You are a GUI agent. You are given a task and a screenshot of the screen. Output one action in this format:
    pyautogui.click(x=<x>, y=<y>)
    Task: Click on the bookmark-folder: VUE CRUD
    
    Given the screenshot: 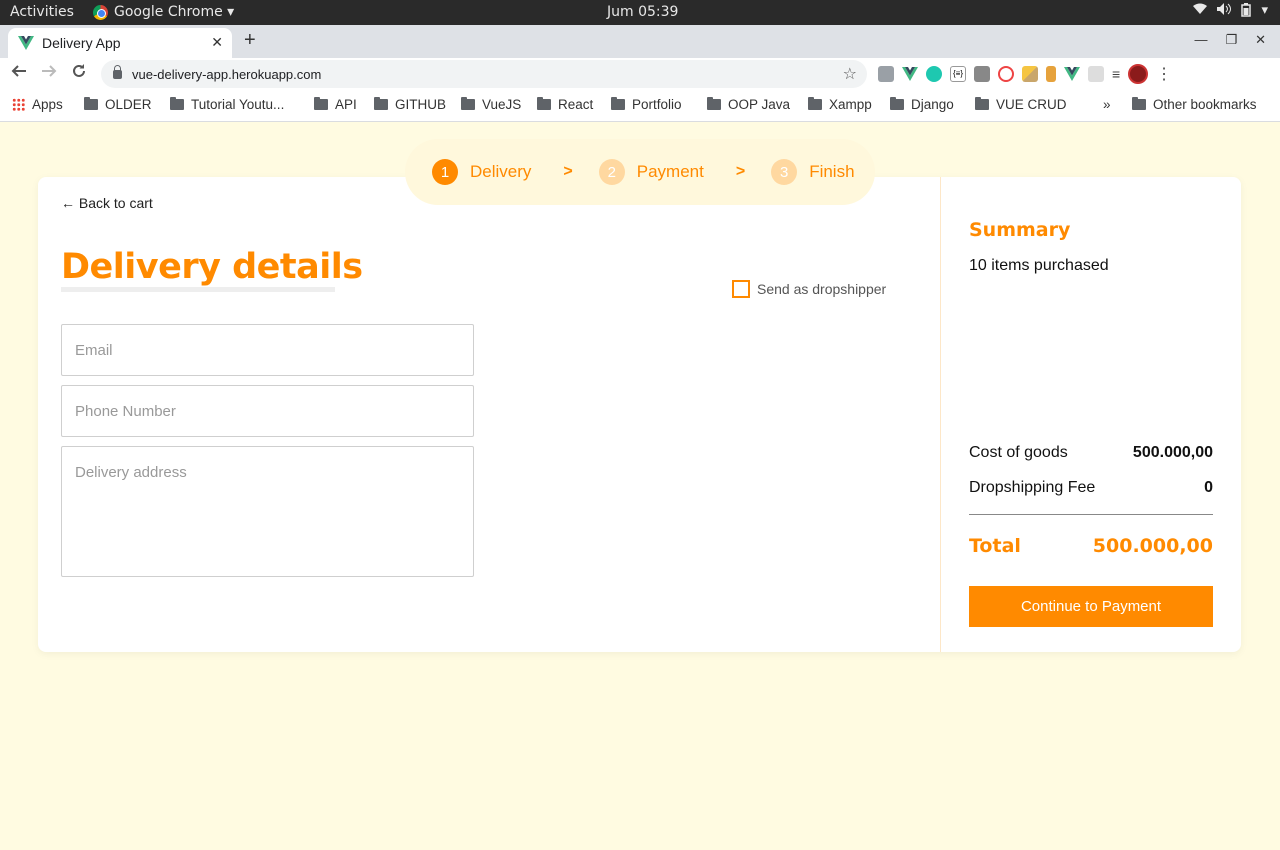 What is the action you would take?
    pyautogui.click(x=1021, y=104)
    